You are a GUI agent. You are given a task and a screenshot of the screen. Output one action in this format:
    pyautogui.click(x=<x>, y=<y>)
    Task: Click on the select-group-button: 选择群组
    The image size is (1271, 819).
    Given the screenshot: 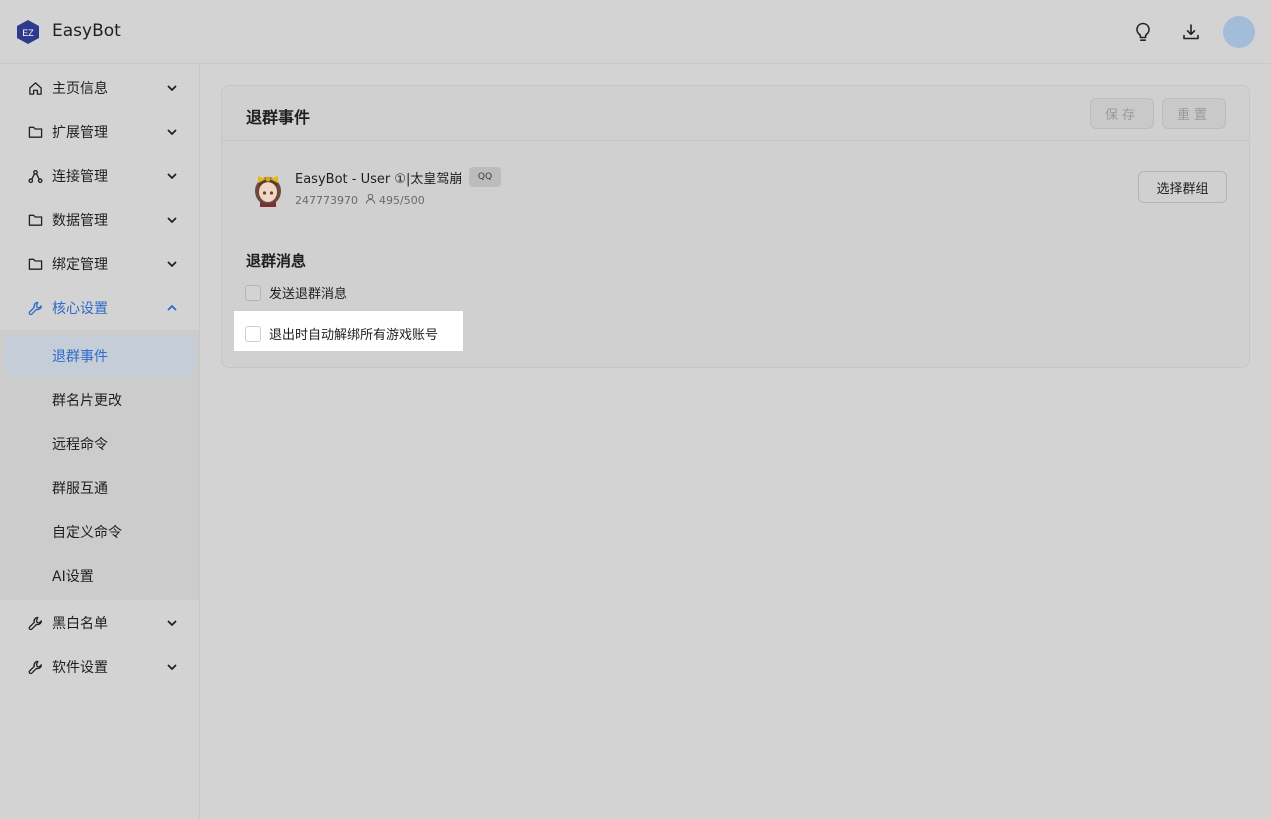 What is the action you would take?
    pyautogui.click(x=1182, y=187)
    